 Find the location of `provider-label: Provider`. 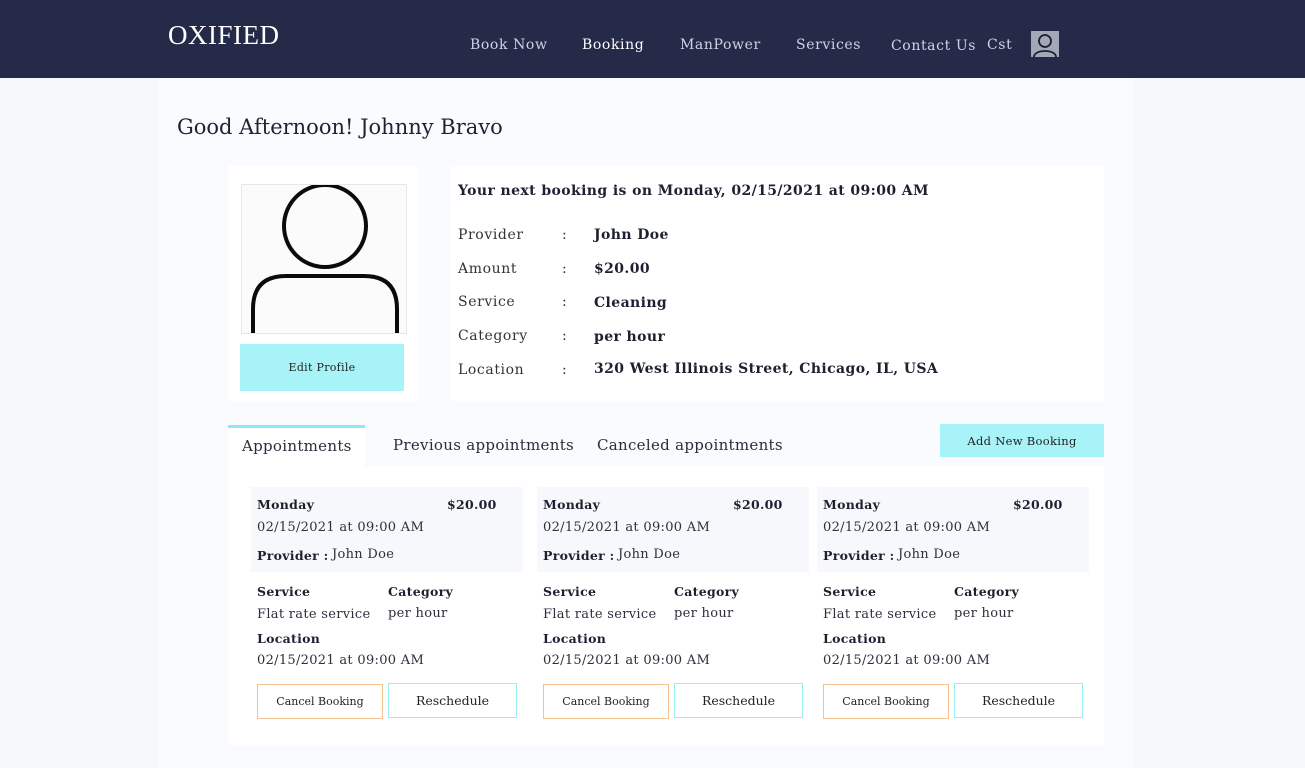

provider-label: Provider is located at coordinates (491, 235).